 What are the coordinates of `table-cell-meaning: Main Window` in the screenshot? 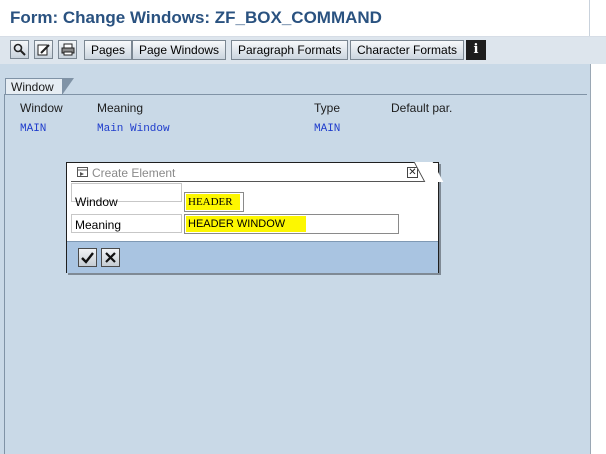 It's located at (133, 129).